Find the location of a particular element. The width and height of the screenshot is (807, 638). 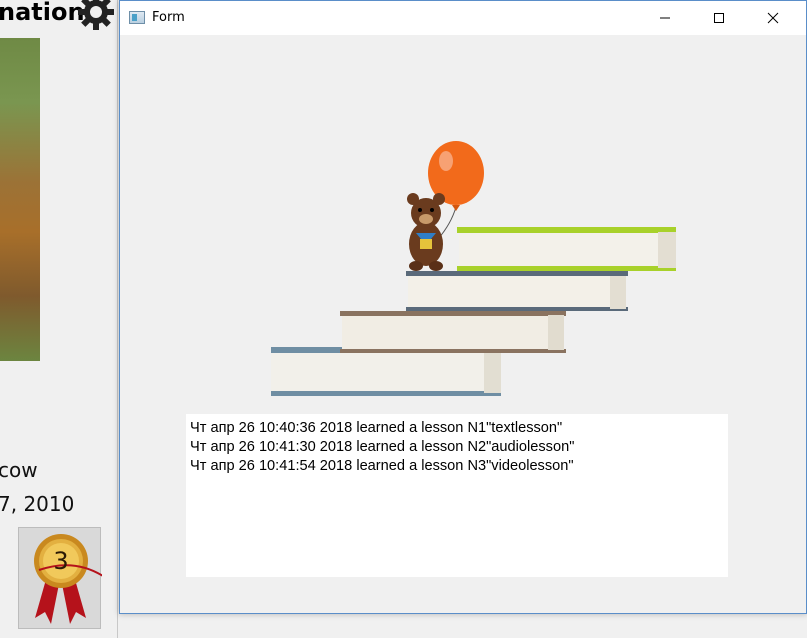

medal-badge: 3 is located at coordinates (61, 578).